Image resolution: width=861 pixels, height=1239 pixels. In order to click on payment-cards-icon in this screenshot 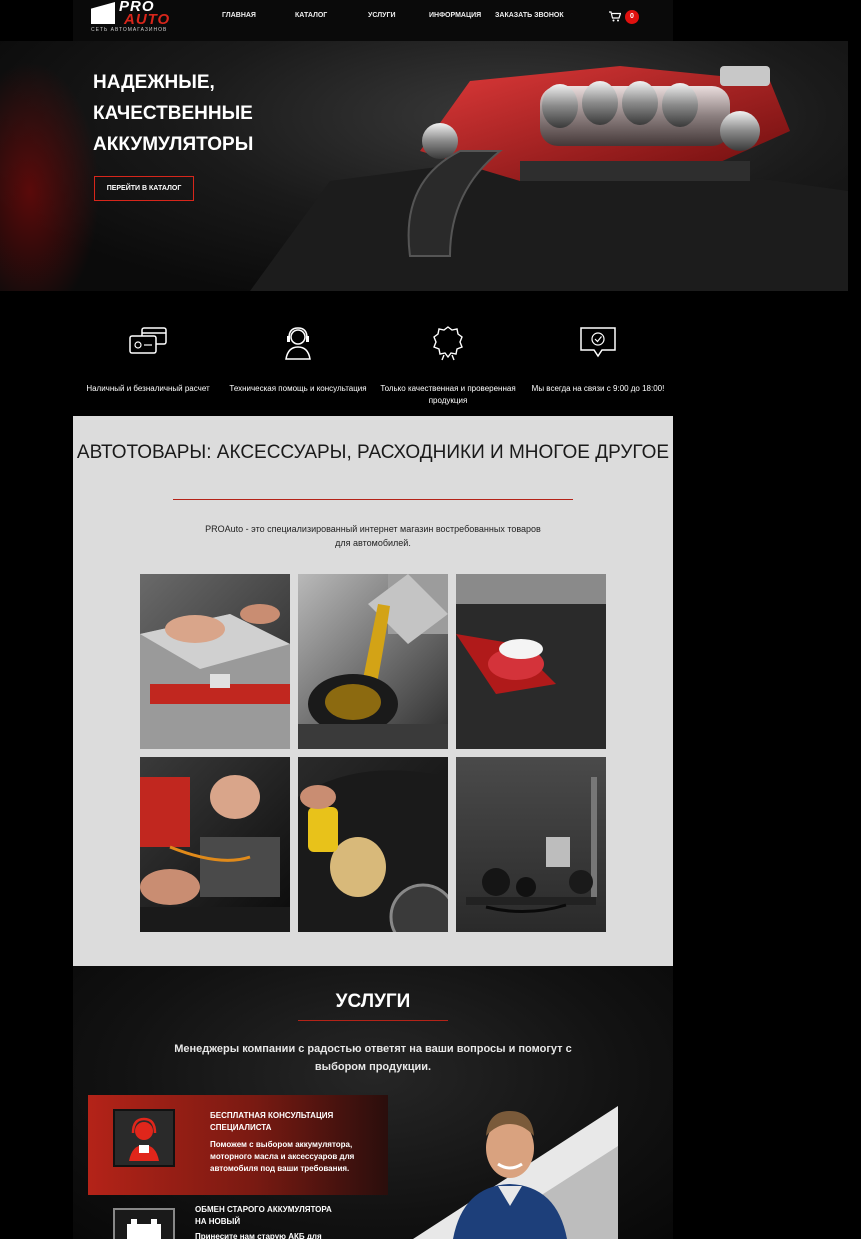, I will do `click(148, 340)`.